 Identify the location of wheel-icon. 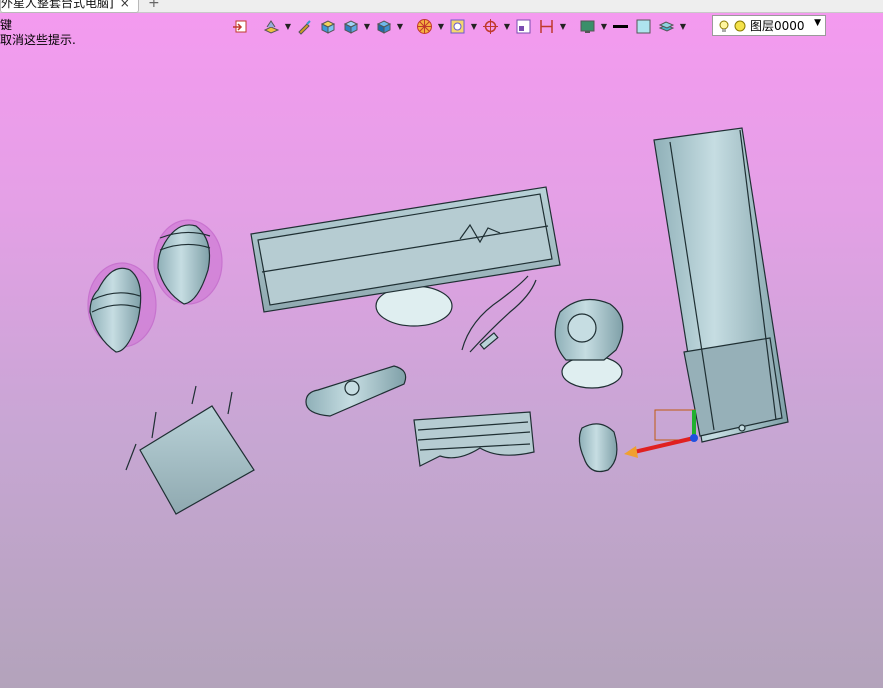
(424, 26).